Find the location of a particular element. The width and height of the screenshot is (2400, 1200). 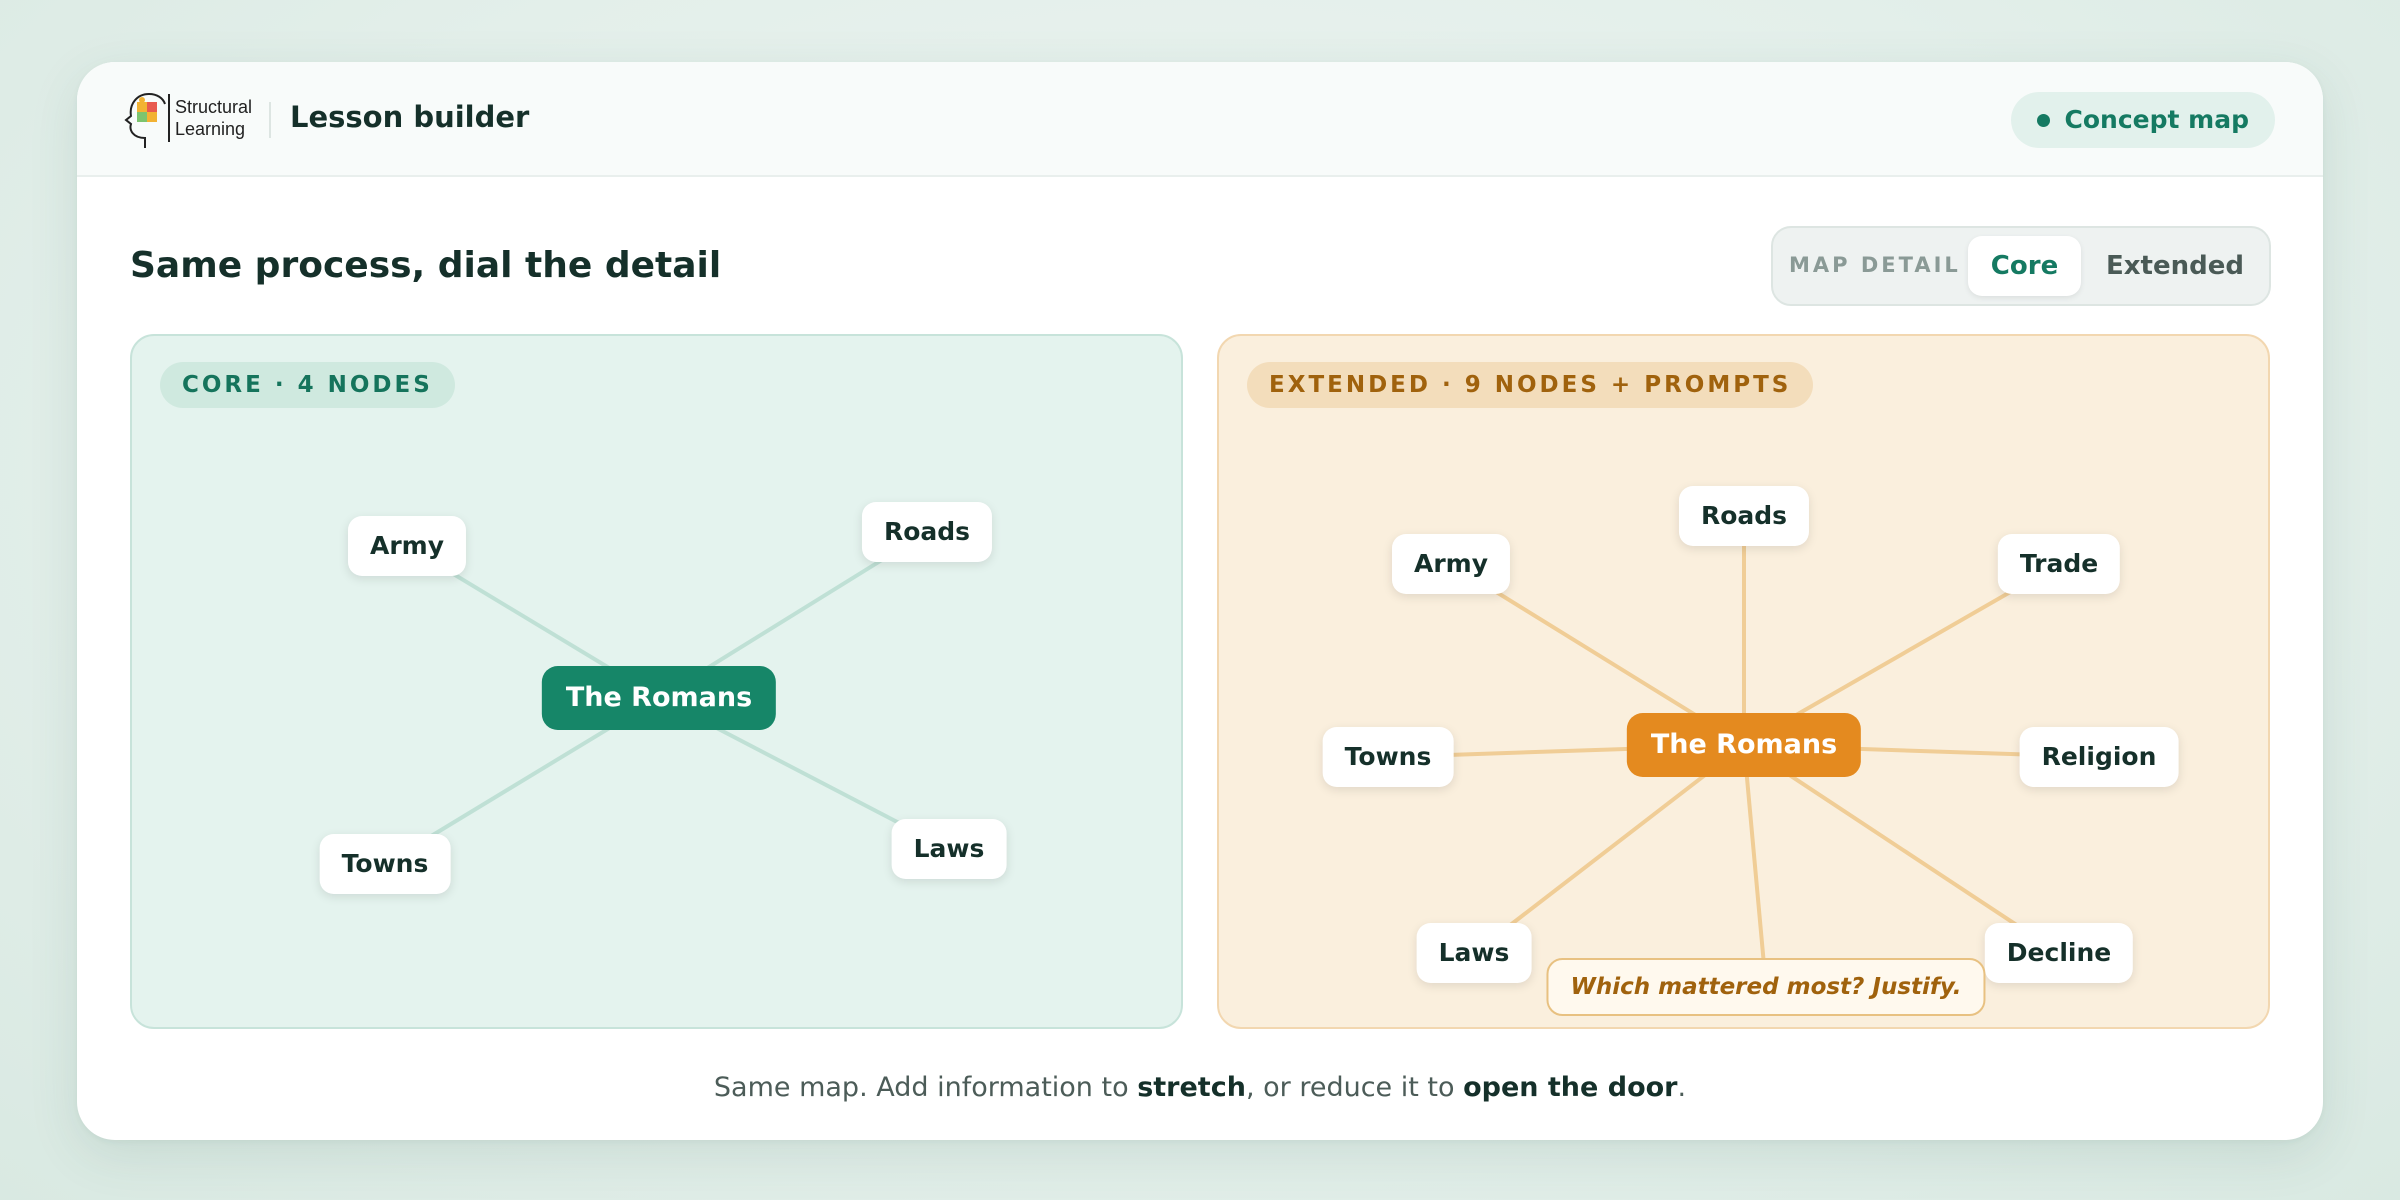

footer-text-3: . is located at coordinates (1682, 1087).